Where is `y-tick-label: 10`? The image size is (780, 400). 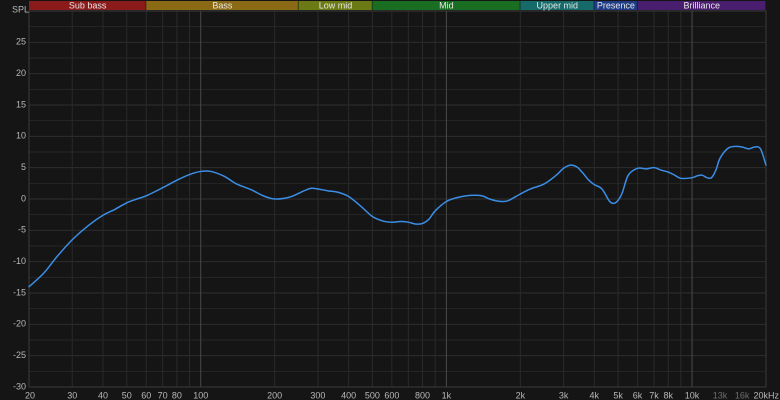
y-tick-label: 10 is located at coordinates (21, 136).